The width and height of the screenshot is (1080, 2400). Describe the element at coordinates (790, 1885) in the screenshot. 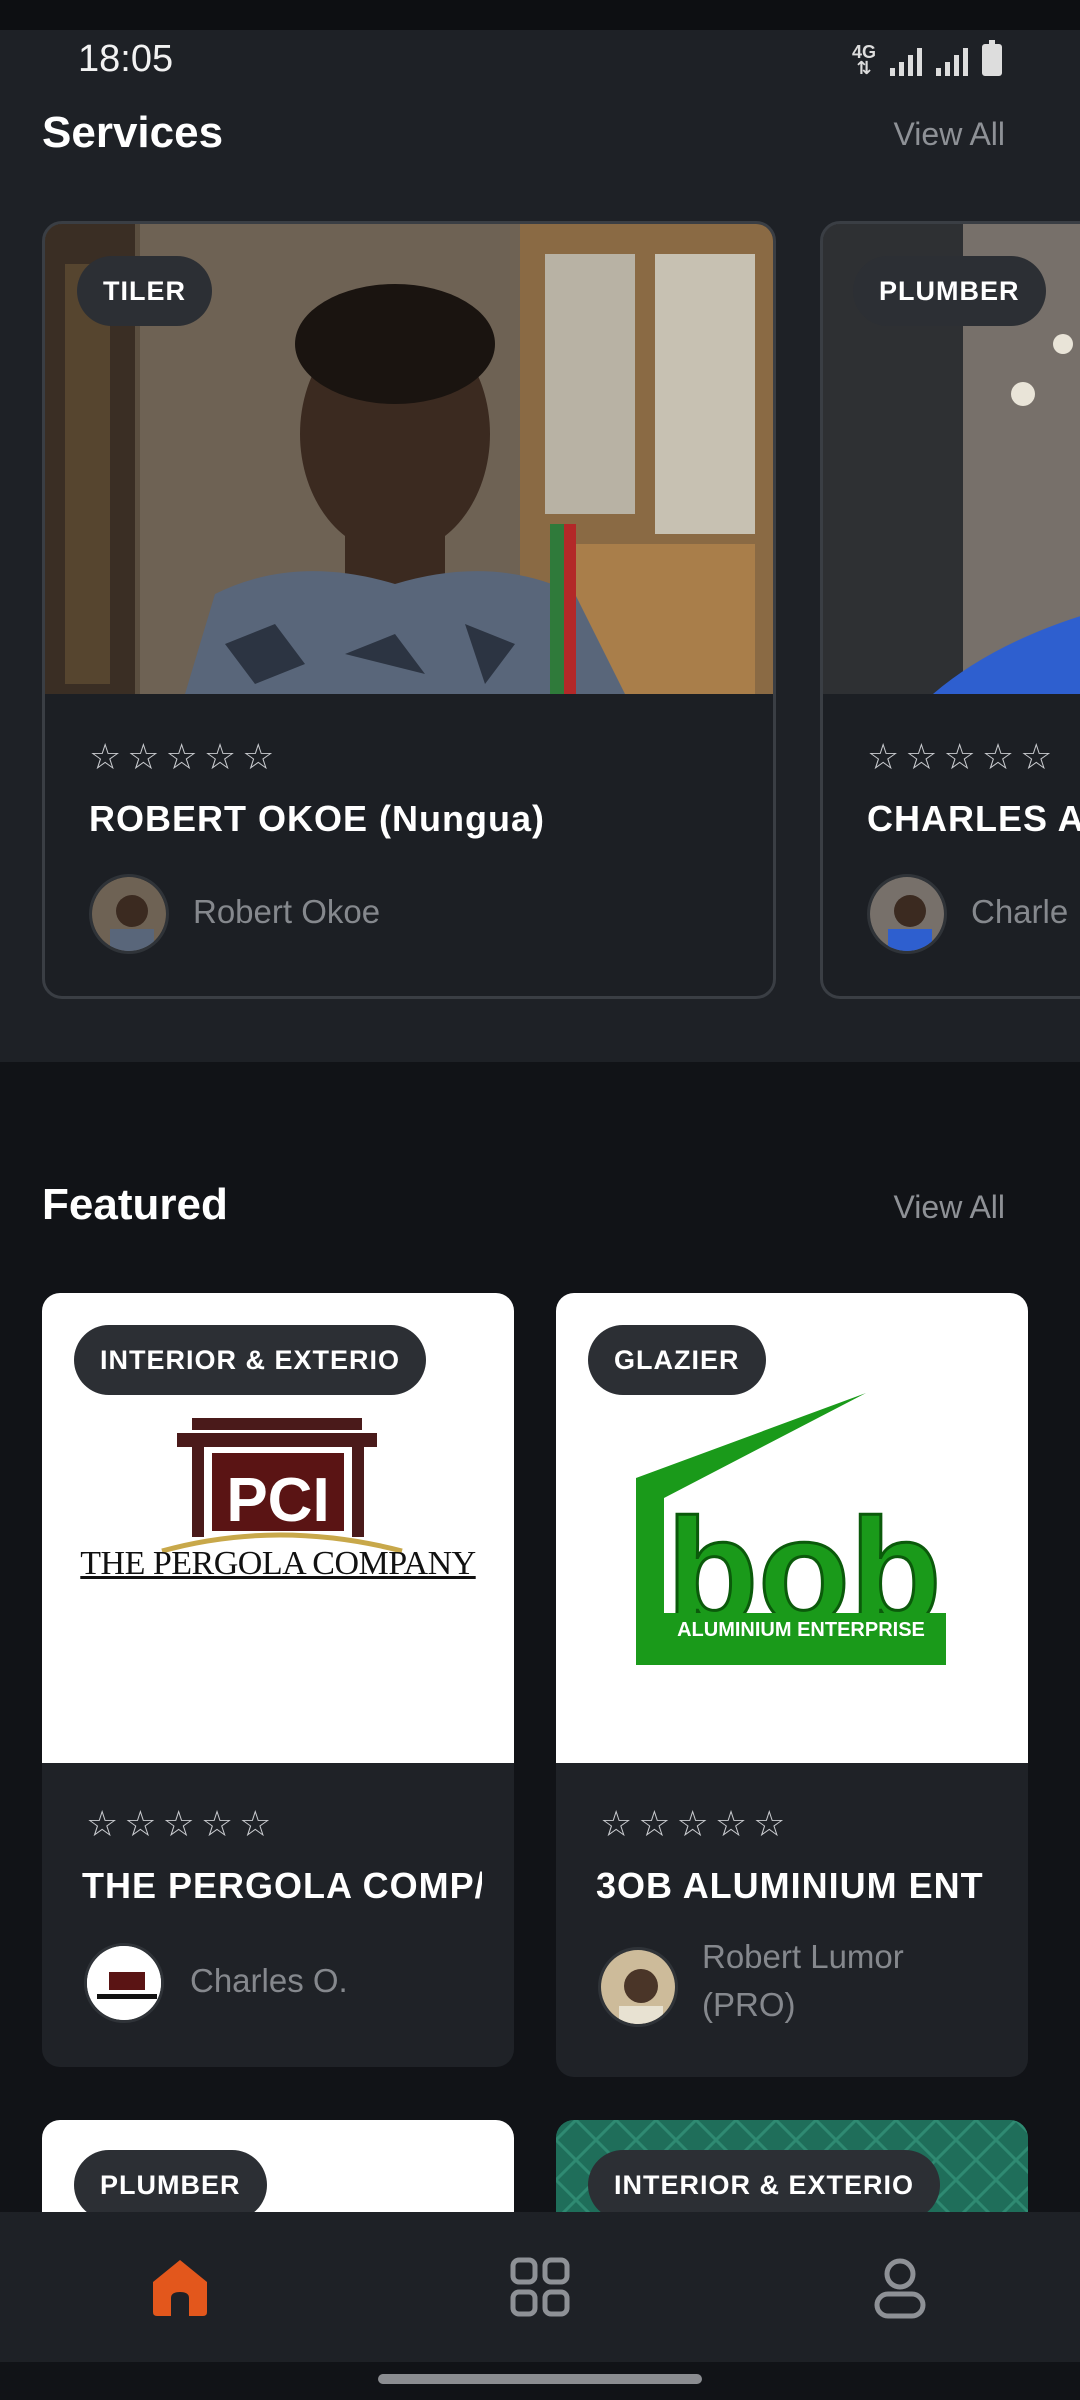

I see `featured-card-title: 3OB ALUMINIUM ENT` at that location.